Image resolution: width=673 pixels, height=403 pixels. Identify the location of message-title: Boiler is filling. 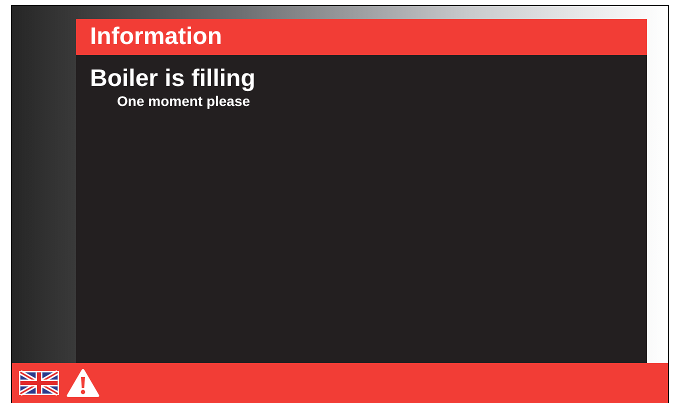
(173, 79).